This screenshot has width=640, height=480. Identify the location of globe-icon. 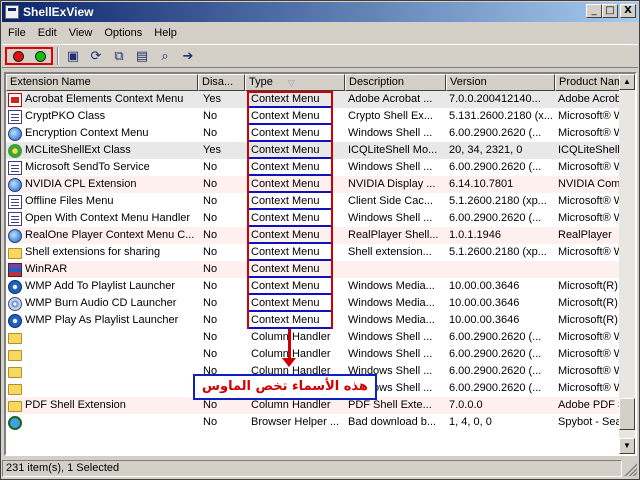
(15, 235).